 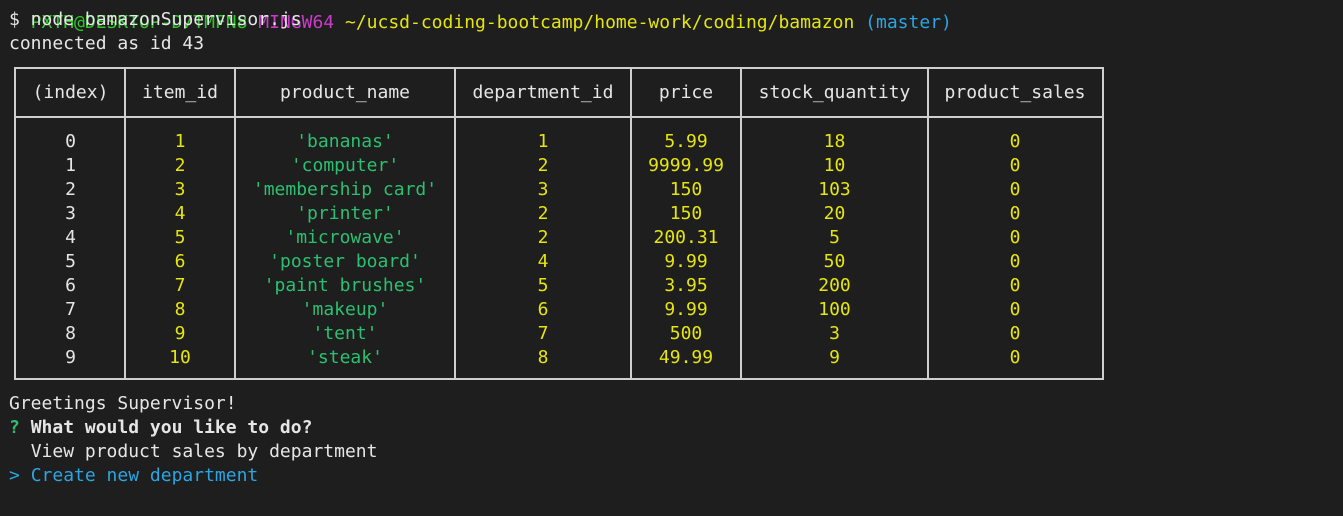 I want to click on menu-question: ? What would you like to do?, so click(x=160, y=428).